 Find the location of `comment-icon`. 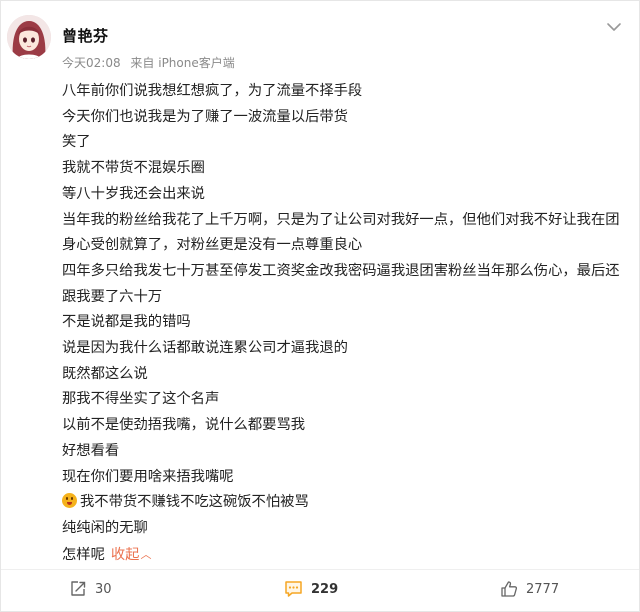

comment-icon is located at coordinates (293, 589).